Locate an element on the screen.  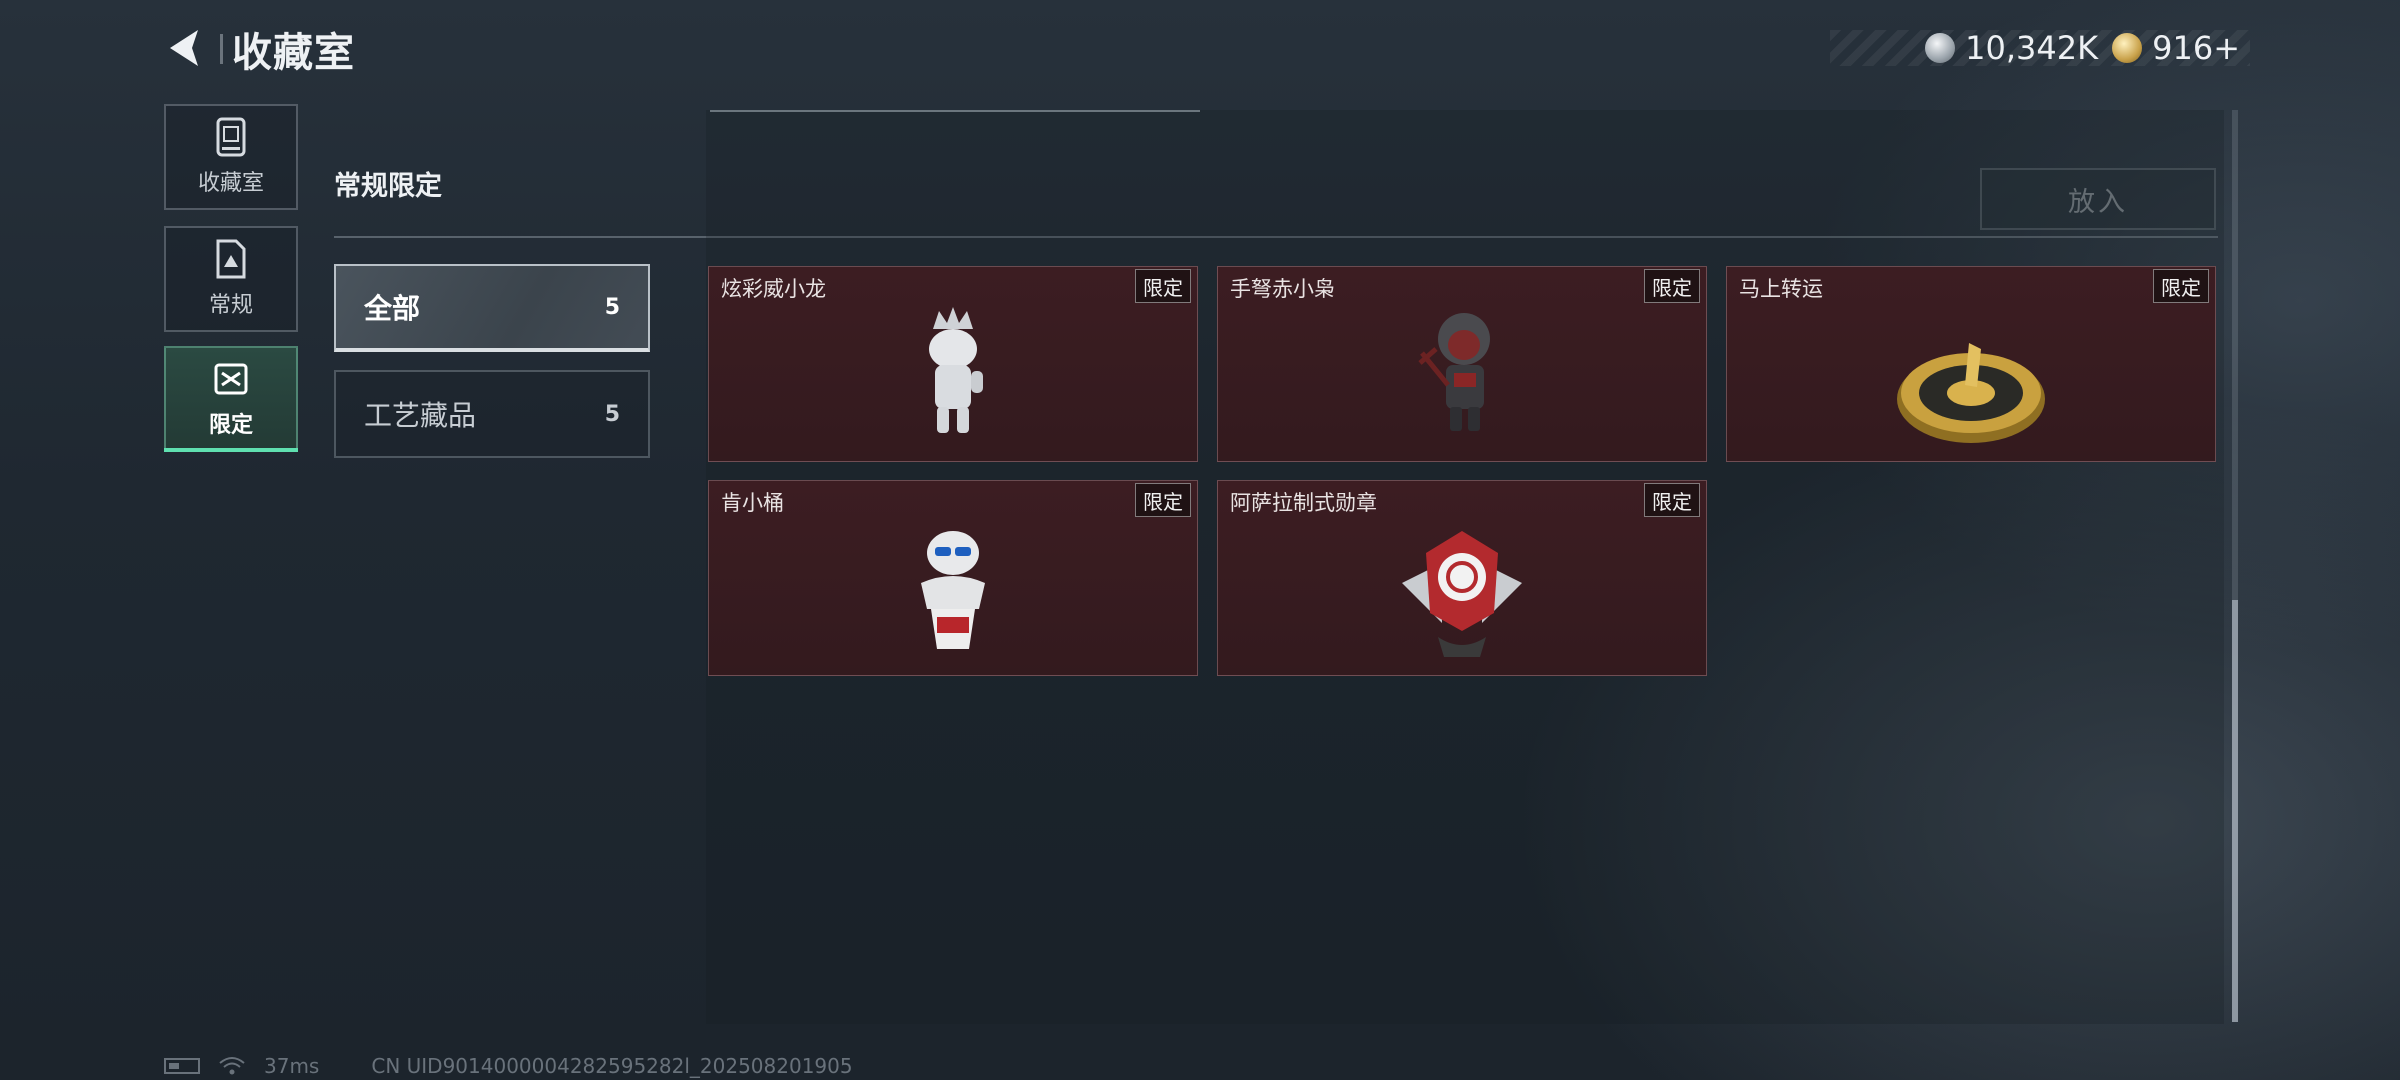
item-name: 马上转运 is located at coordinates (1781, 289).